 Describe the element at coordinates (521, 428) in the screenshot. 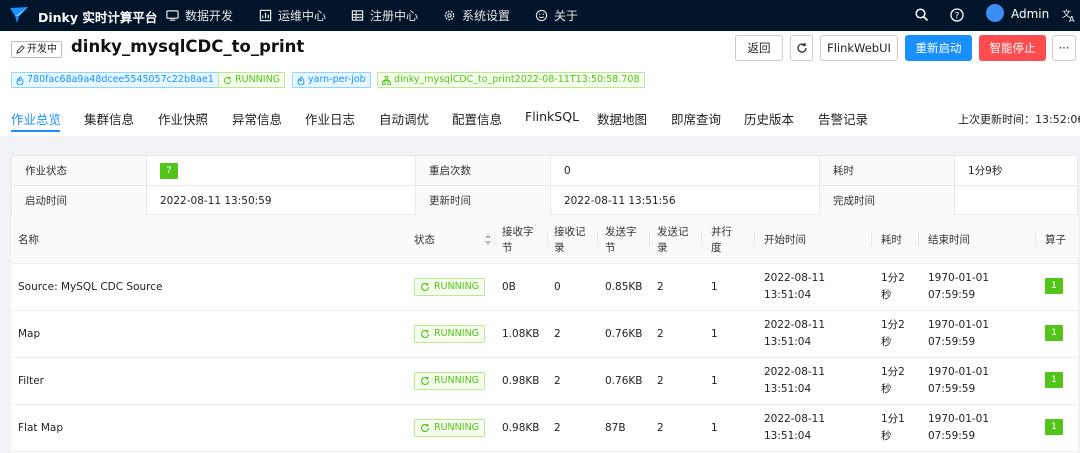

I see `recv-bytes: 0.98KB` at that location.